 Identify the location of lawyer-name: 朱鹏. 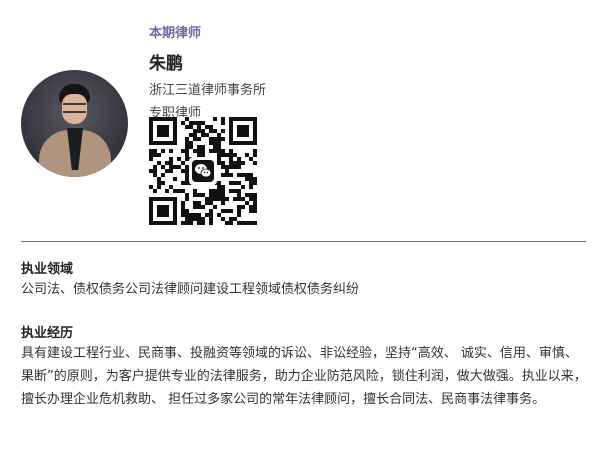
(166, 64).